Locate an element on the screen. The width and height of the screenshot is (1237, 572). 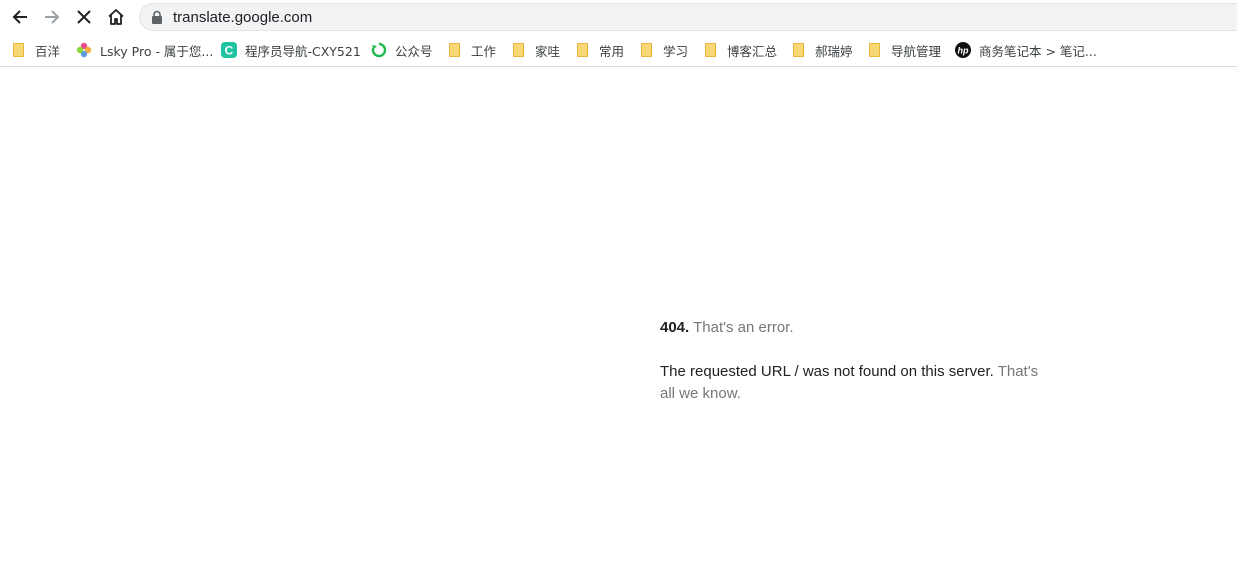
bookmark-jiawa: 家哇 is located at coordinates (535, 50).